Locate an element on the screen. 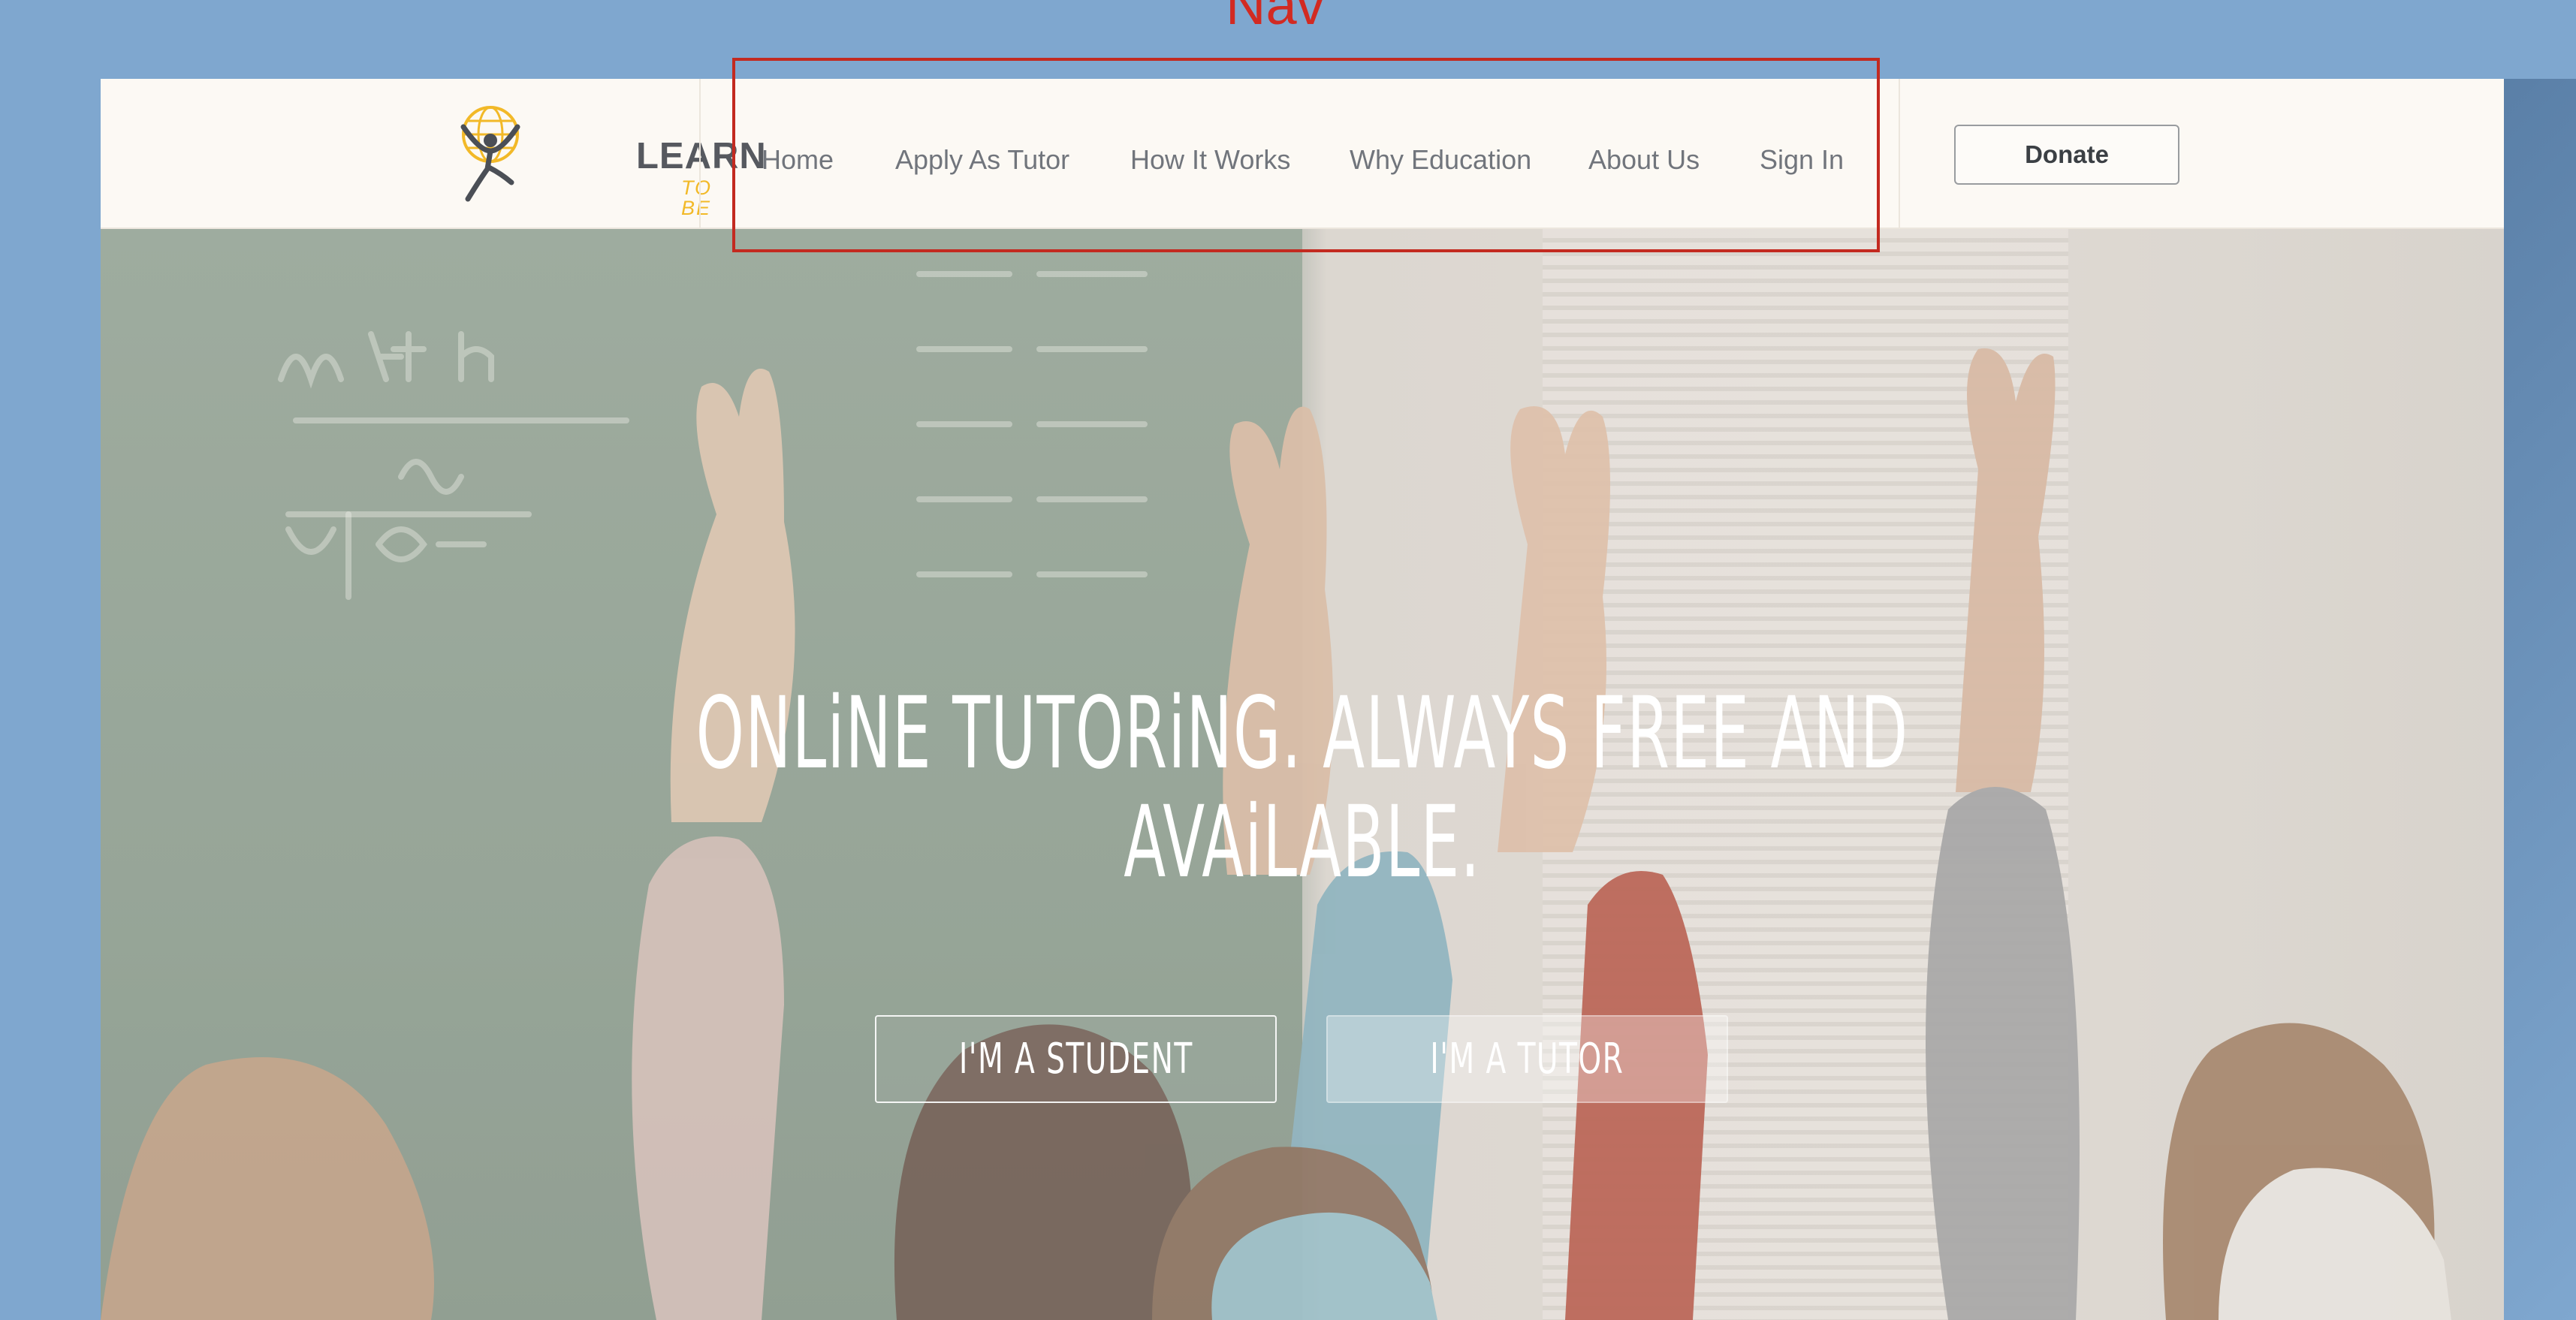 The width and height of the screenshot is (2576, 1320). student-button-label: I'M A STUDENT is located at coordinates (1076, 1059).